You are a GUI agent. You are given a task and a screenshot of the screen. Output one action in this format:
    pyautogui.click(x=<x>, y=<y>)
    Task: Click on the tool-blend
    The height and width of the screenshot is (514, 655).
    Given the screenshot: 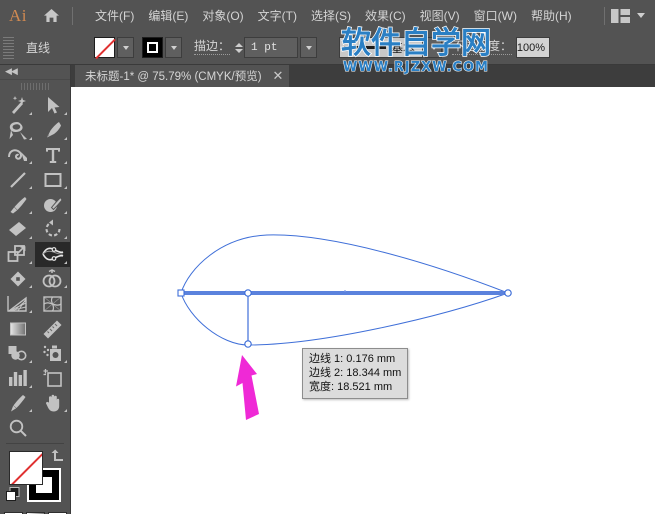 What is the action you would take?
    pyautogui.click(x=17, y=353)
    